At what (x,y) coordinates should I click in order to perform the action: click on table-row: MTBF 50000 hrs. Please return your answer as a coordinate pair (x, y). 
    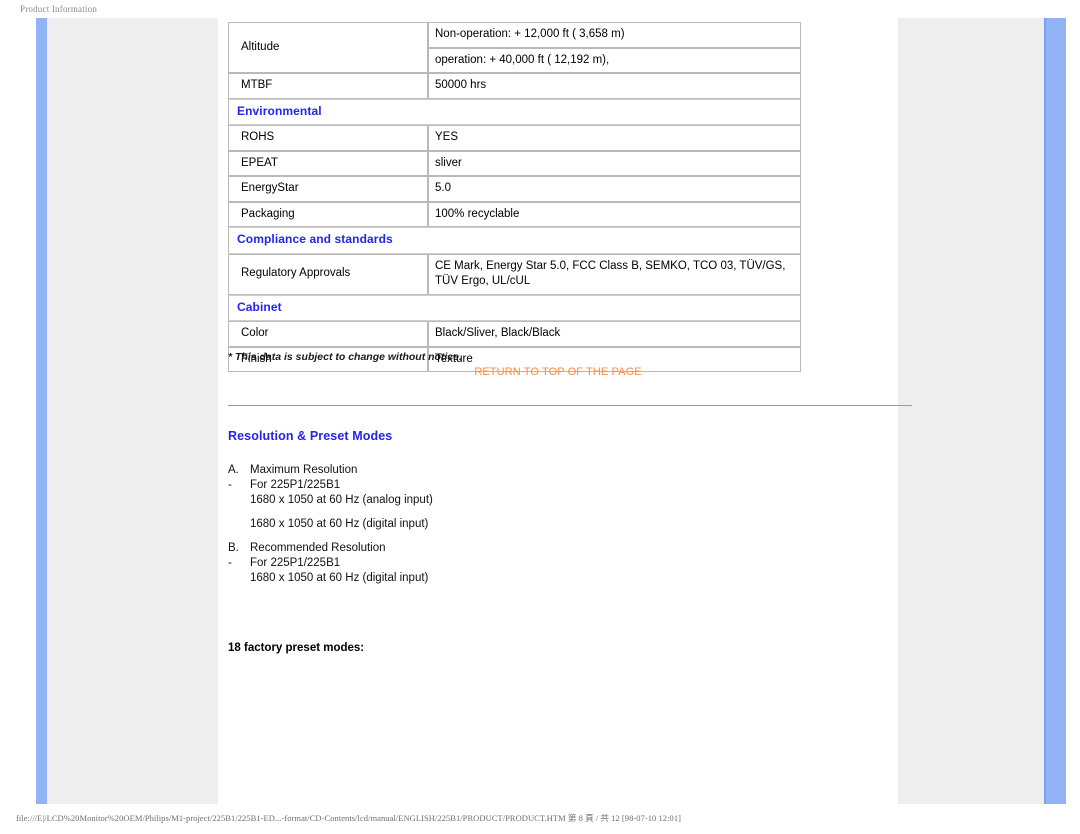
    Looking at the image, I should click on (514, 86).